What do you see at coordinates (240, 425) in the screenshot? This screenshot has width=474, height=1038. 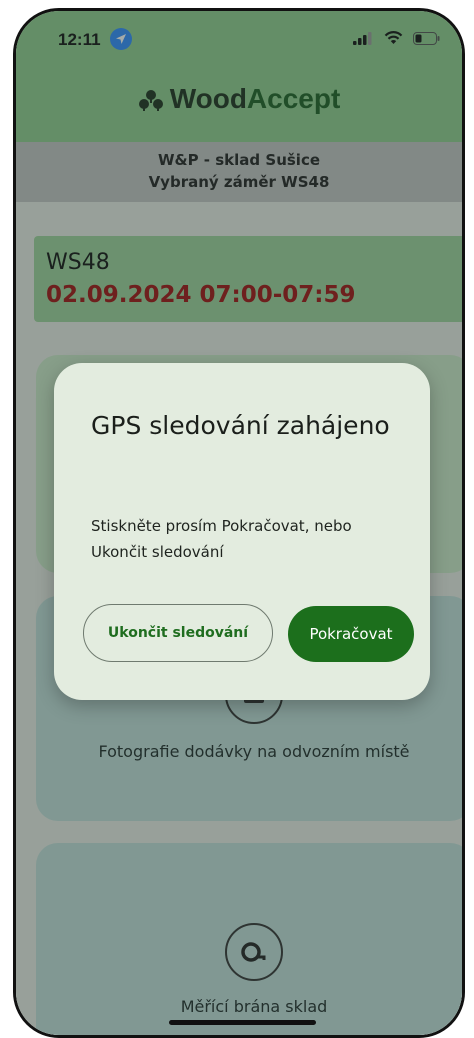 I see `dialog-title: GPS sledování zahájeno` at bounding box center [240, 425].